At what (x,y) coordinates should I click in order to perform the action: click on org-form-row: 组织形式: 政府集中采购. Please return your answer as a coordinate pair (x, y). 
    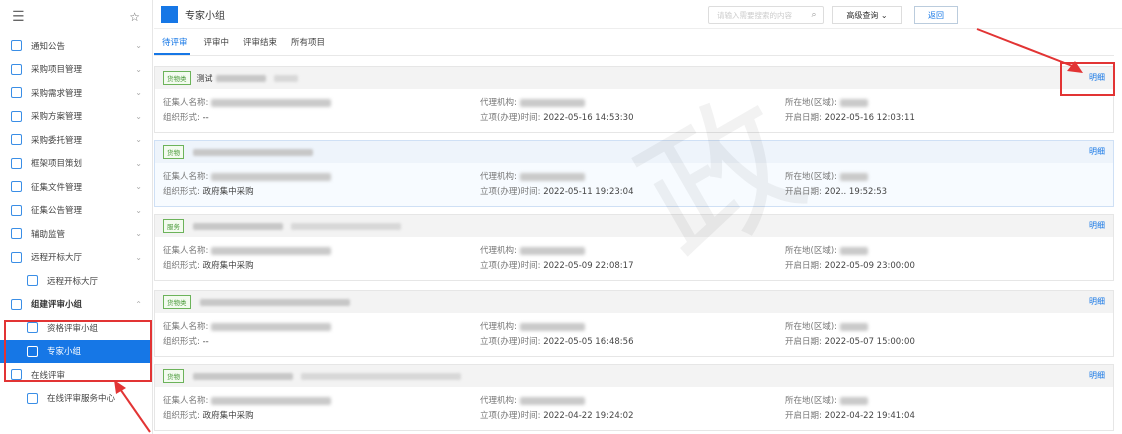
    Looking at the image, I should click on (208, 265).